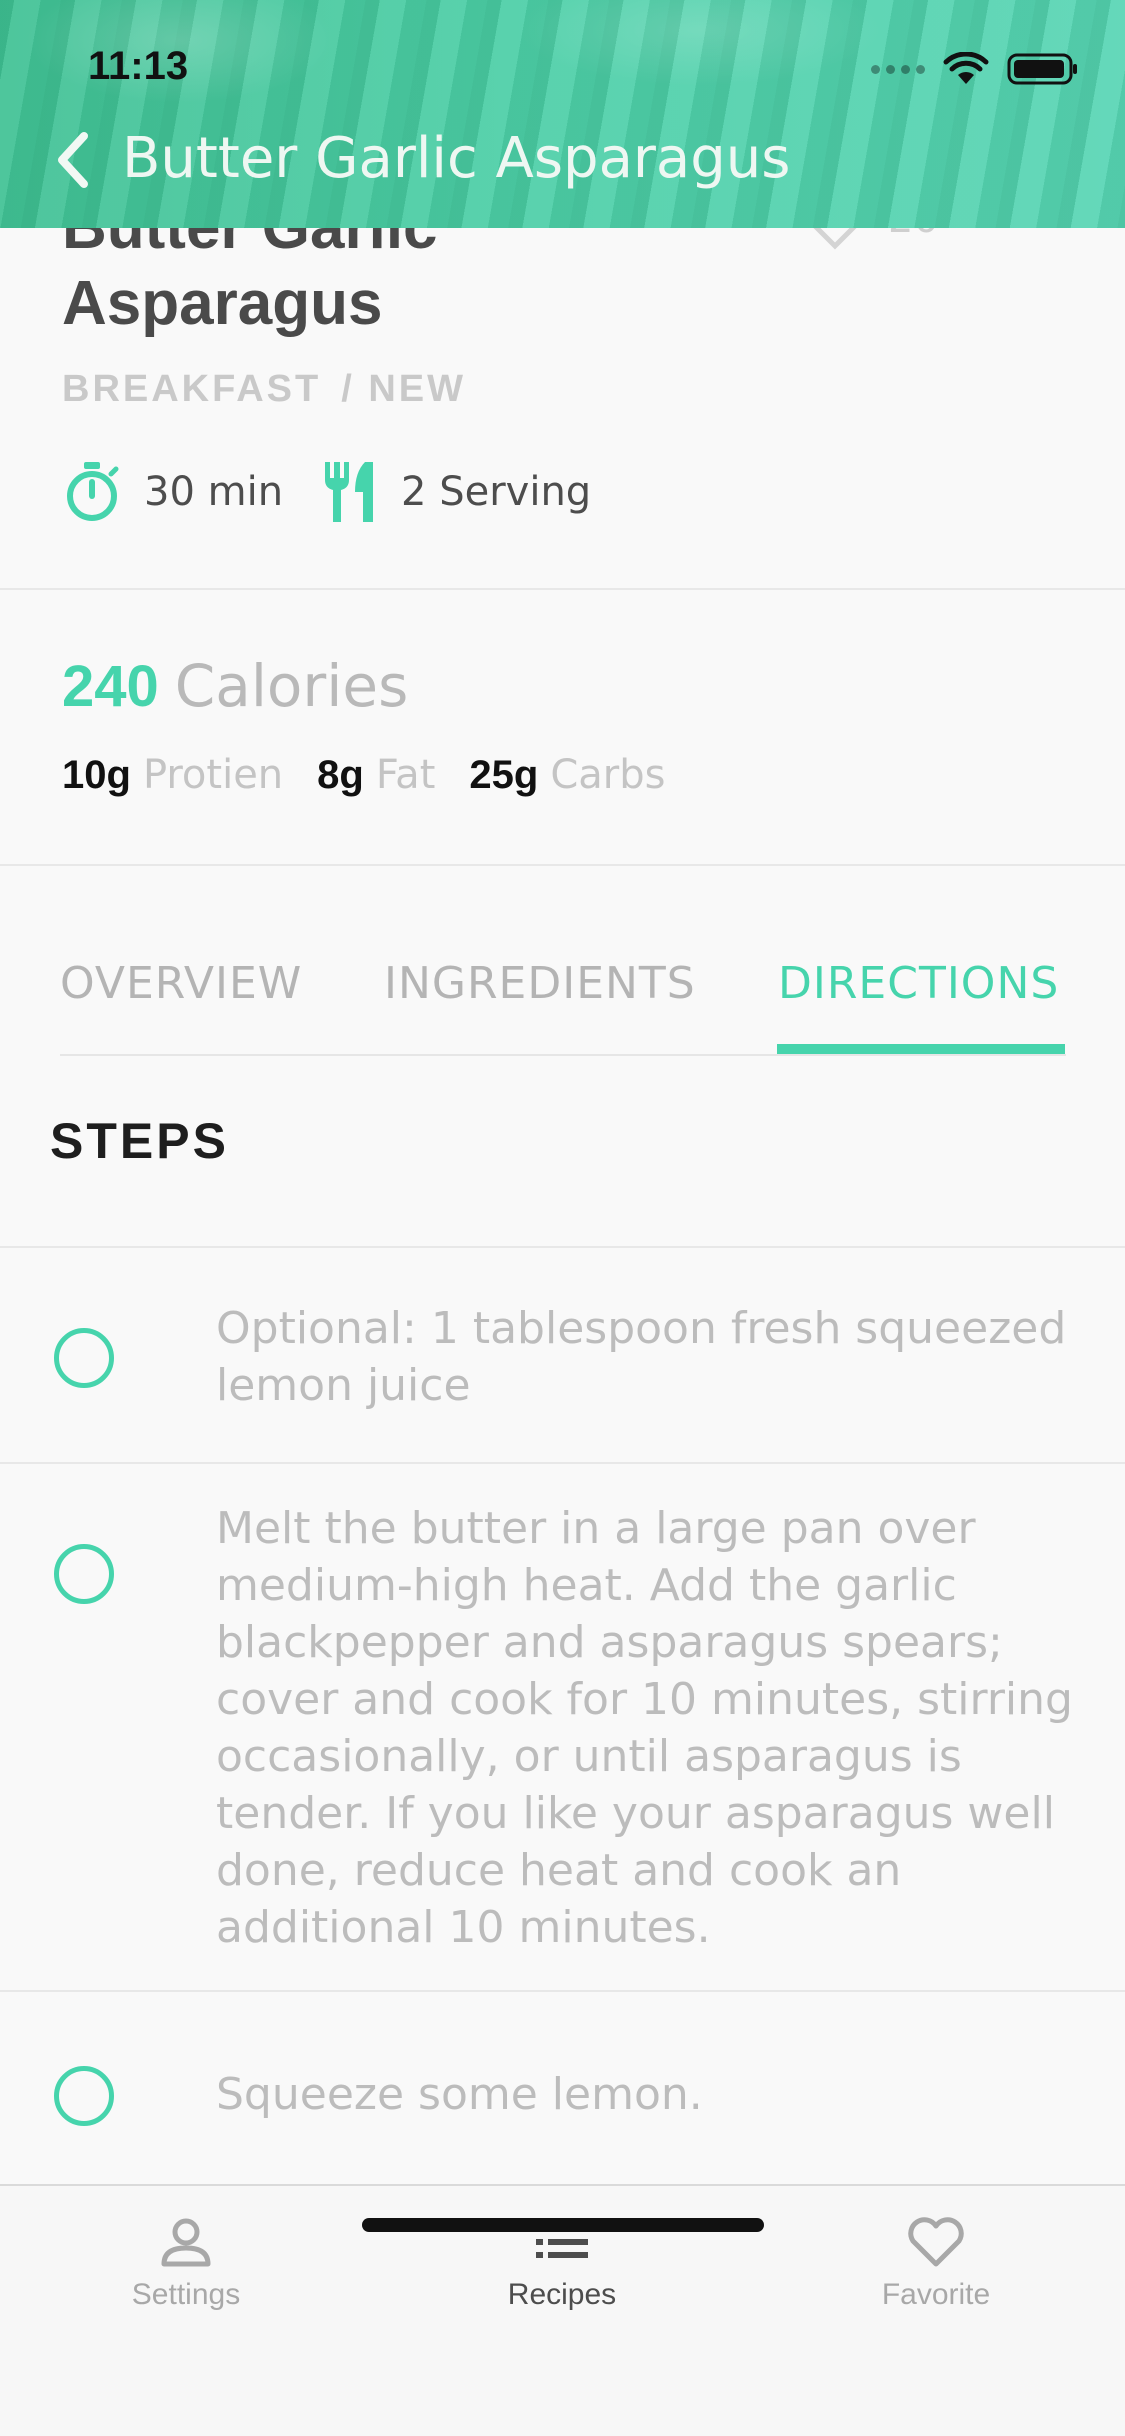 This screenshot has height=2436, width=1125. I want to click on tab-overview: OVERVIEW, so click(181, 983).